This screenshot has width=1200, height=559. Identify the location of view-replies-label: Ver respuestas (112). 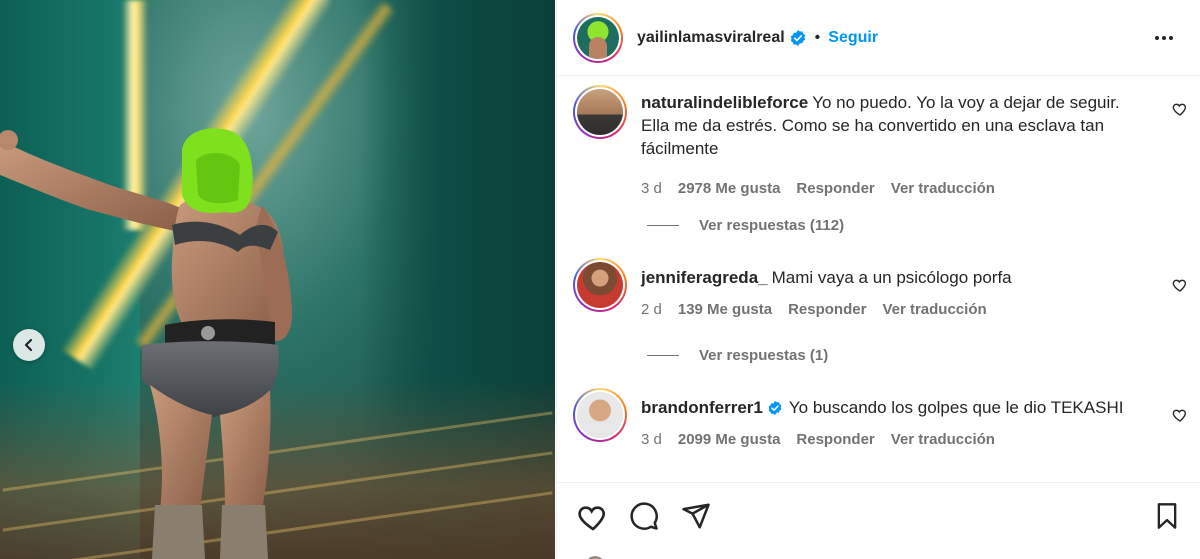
(772, 225).